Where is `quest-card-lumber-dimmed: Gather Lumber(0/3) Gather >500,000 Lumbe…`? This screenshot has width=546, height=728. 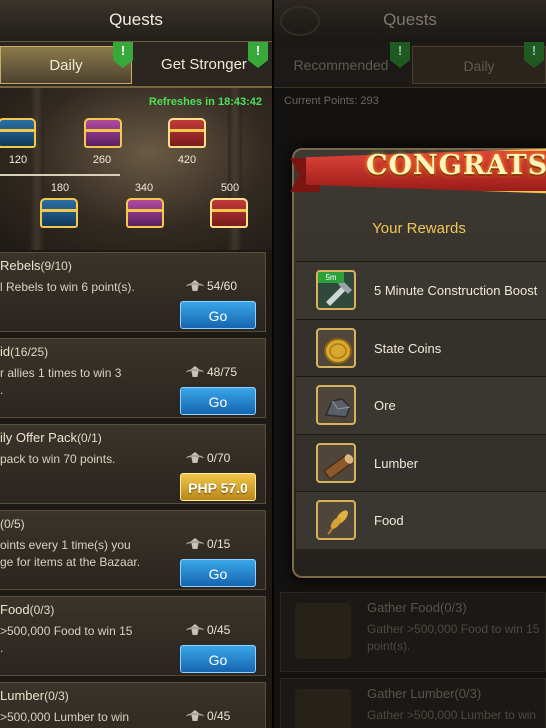
quest-card-lumber-dimmed: Gather Lumber(0/3) Gather >500,000 Lumbe… is located at coordinates (413, 703).